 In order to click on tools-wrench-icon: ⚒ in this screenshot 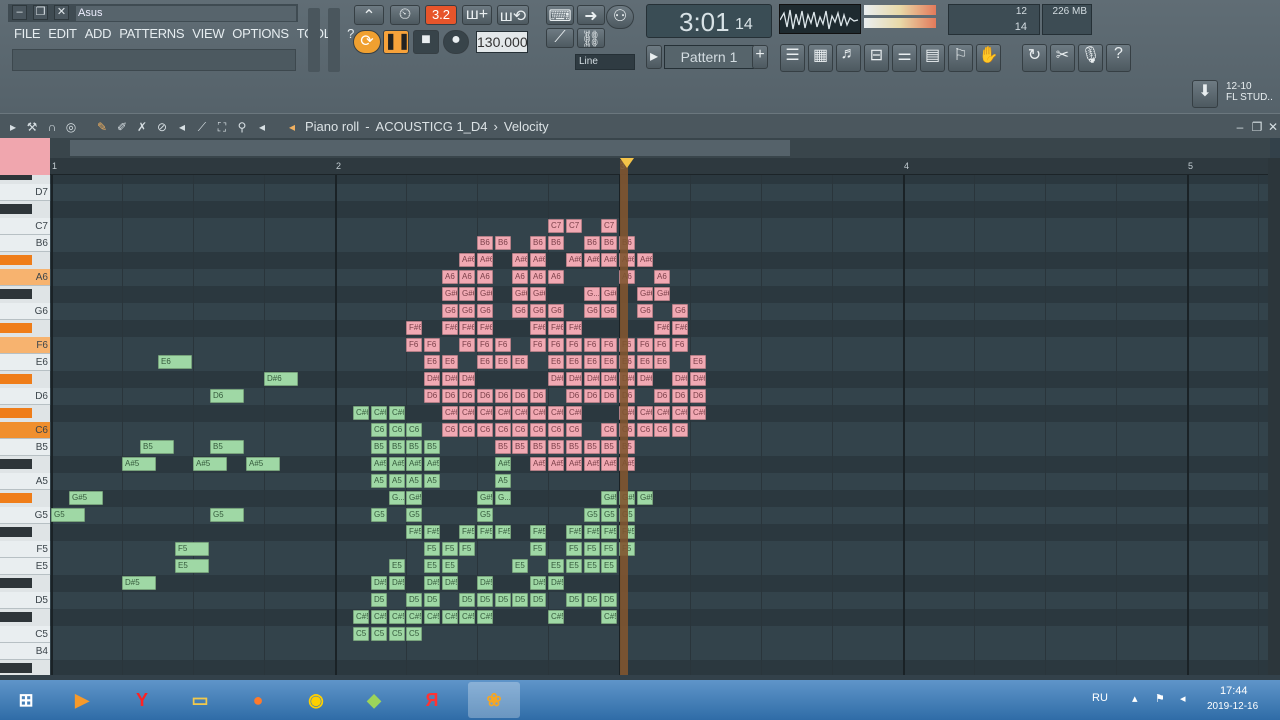, I will do `click(32, 127)`.